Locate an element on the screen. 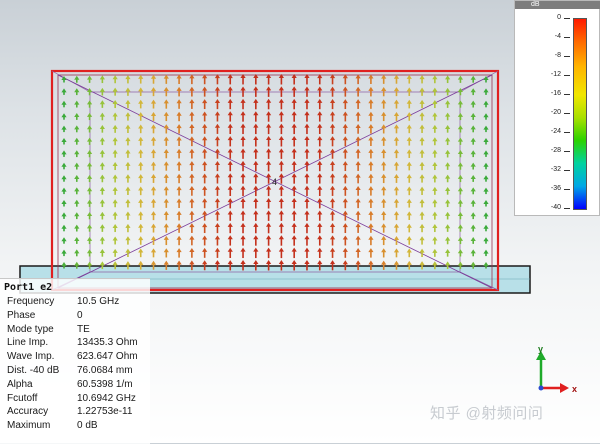  port-info-row: Accuracy 1.22753e-11 is located at coordinates (75, 413).